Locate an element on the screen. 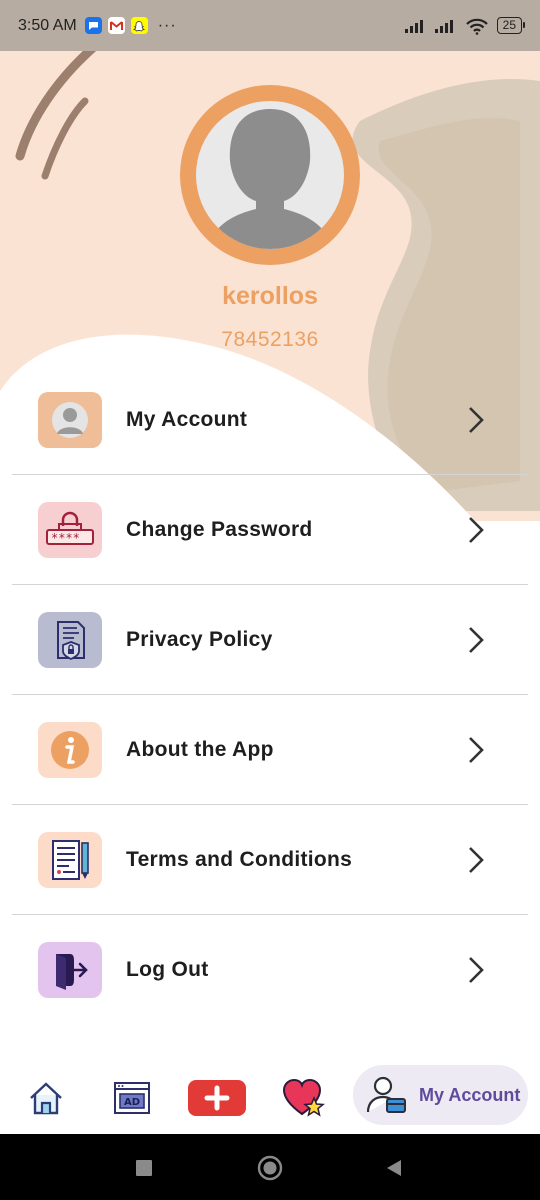  nav-add is located at coordinates (217, 1098).